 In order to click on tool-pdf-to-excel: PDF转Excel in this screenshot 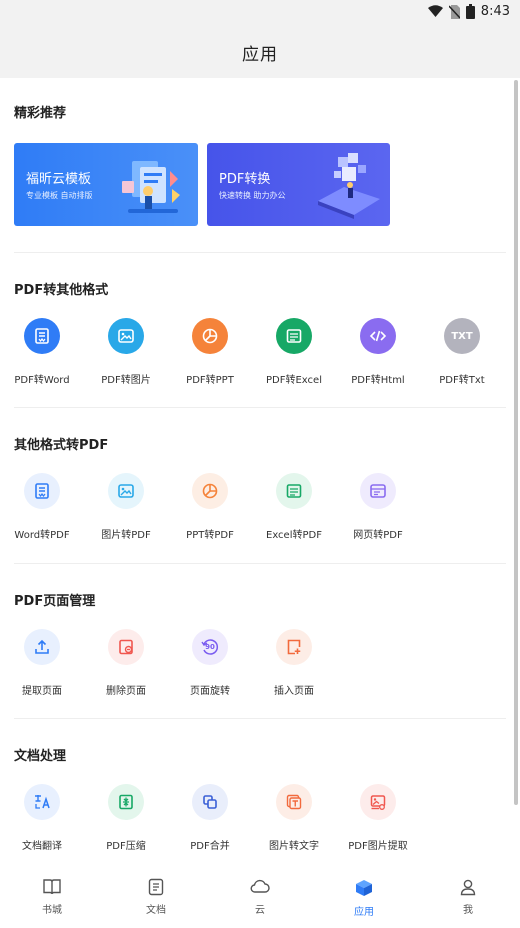, I will do `click(294, 352)`.